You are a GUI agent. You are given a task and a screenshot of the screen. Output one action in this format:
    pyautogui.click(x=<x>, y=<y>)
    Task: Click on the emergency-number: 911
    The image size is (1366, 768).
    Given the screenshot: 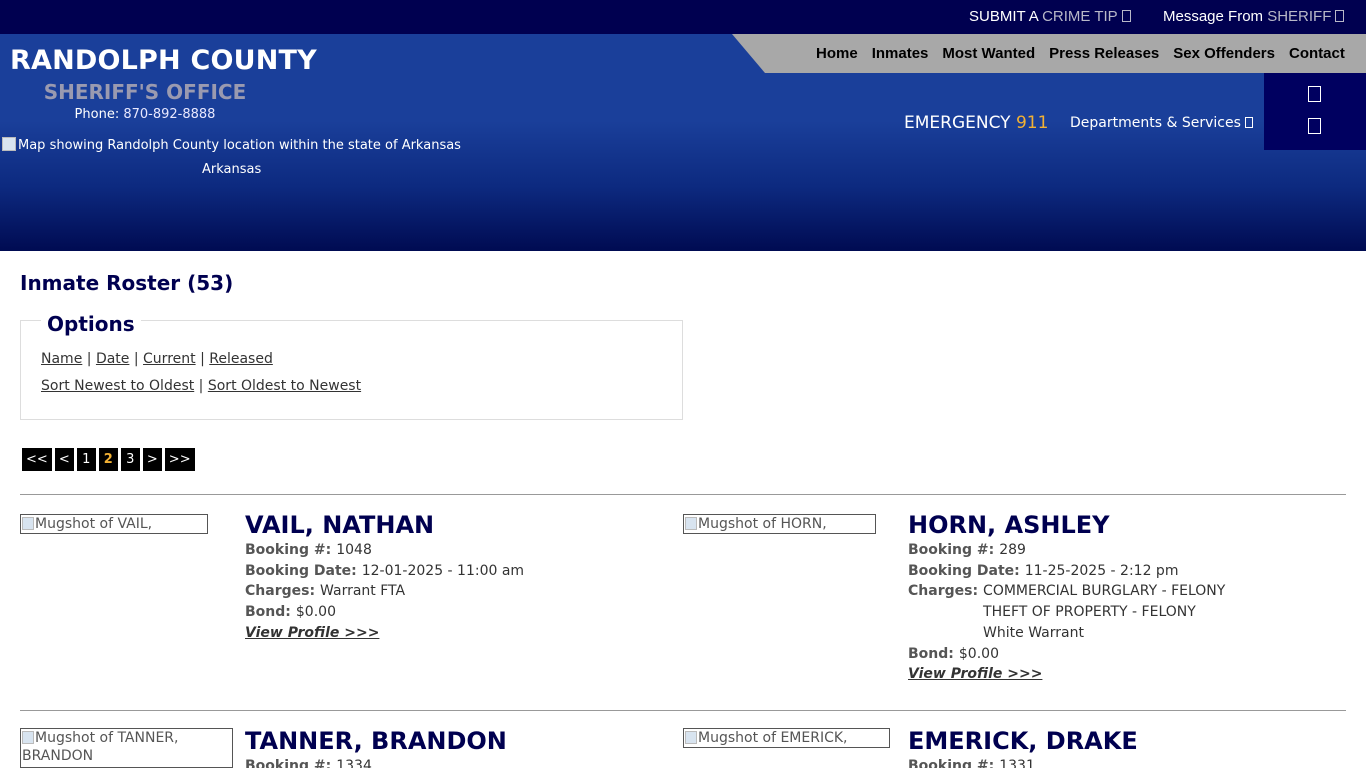 What is the action you would take?
    pyautogui.click(x=1032, y=123)
    